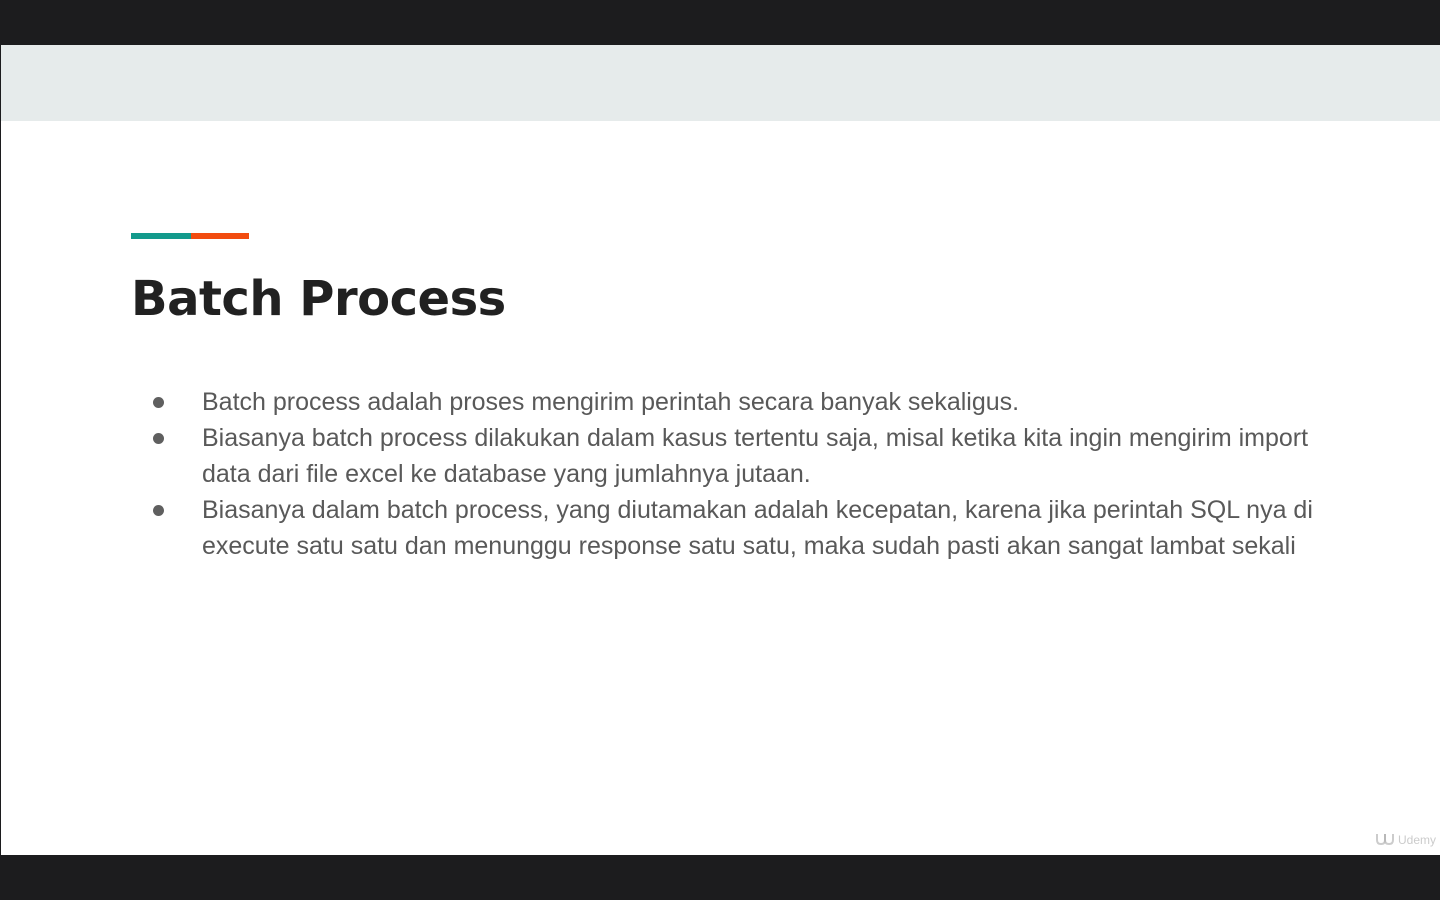 The width and height of the screenshot is (1440, 900). I want to click on slide-title: Batch Process, so click(318, 299).